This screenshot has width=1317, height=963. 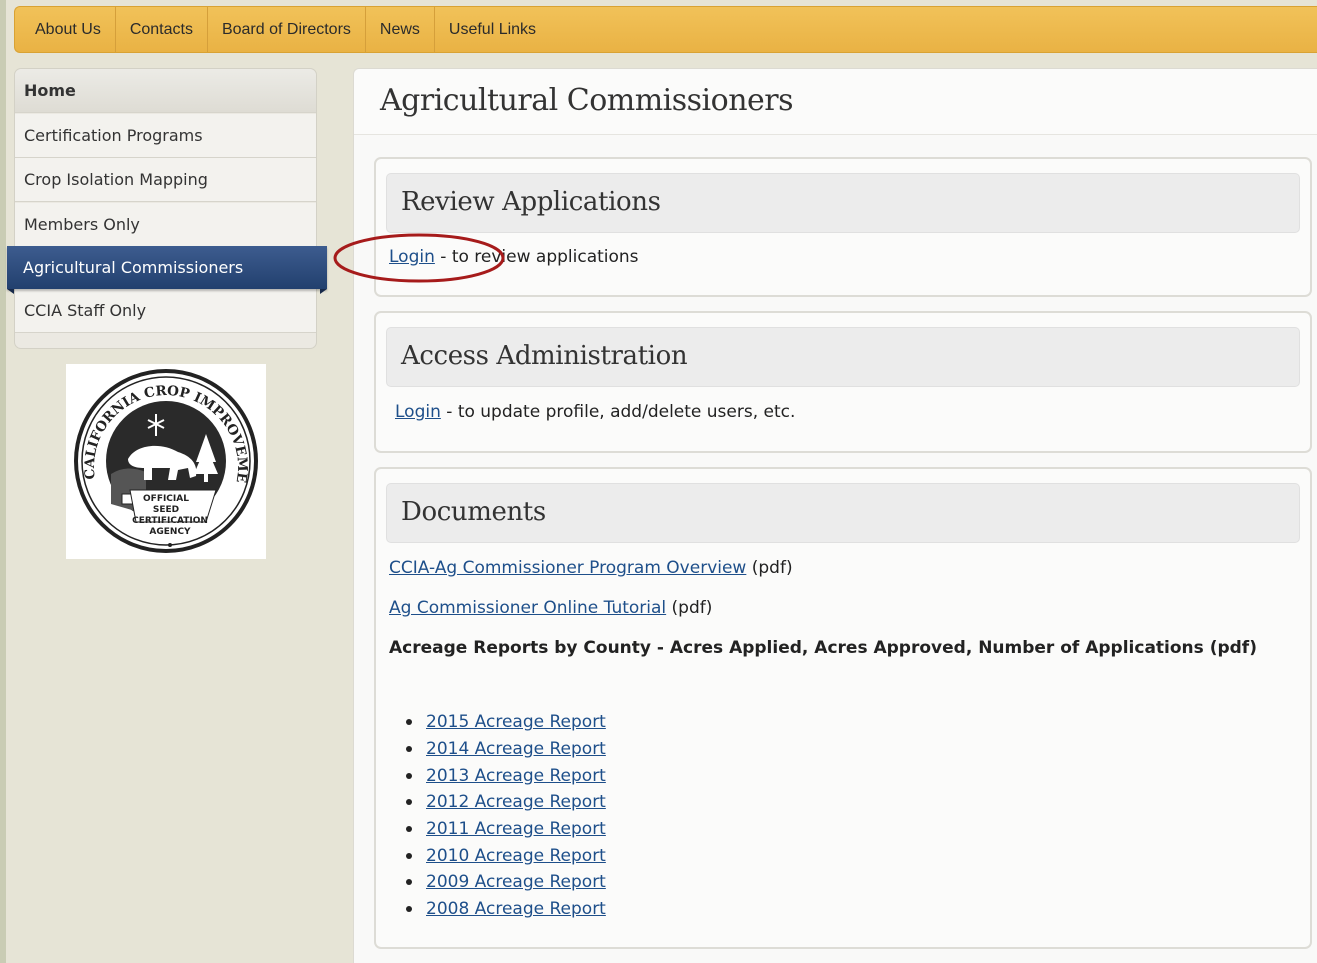 What do you see at coordinates (516, 909) in the screenshot?
I see `report-2008-link: 2008 Acreage Report` at bounding box center [516, 909].